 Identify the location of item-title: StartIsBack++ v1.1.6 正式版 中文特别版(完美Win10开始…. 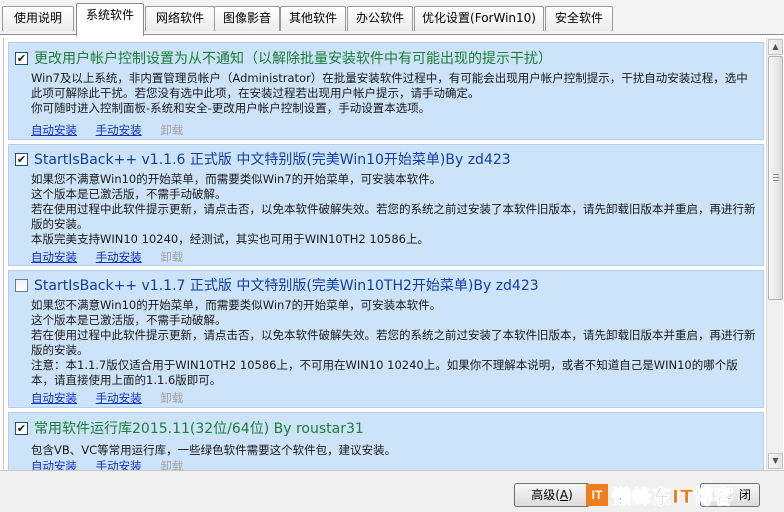
(272, 160).